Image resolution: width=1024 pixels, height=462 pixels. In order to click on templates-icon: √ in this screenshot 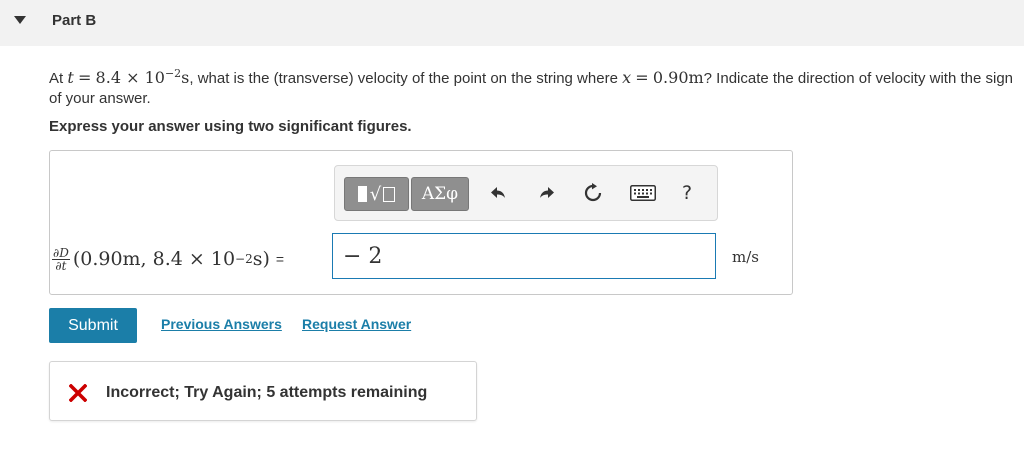, I will do `click(376, 194)`.